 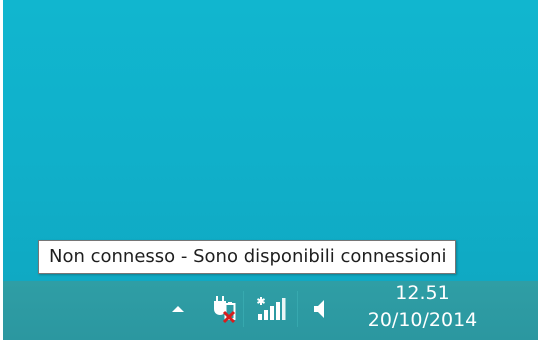 I want to click on show-hidden-icons-button, so click(x=178, y=309).